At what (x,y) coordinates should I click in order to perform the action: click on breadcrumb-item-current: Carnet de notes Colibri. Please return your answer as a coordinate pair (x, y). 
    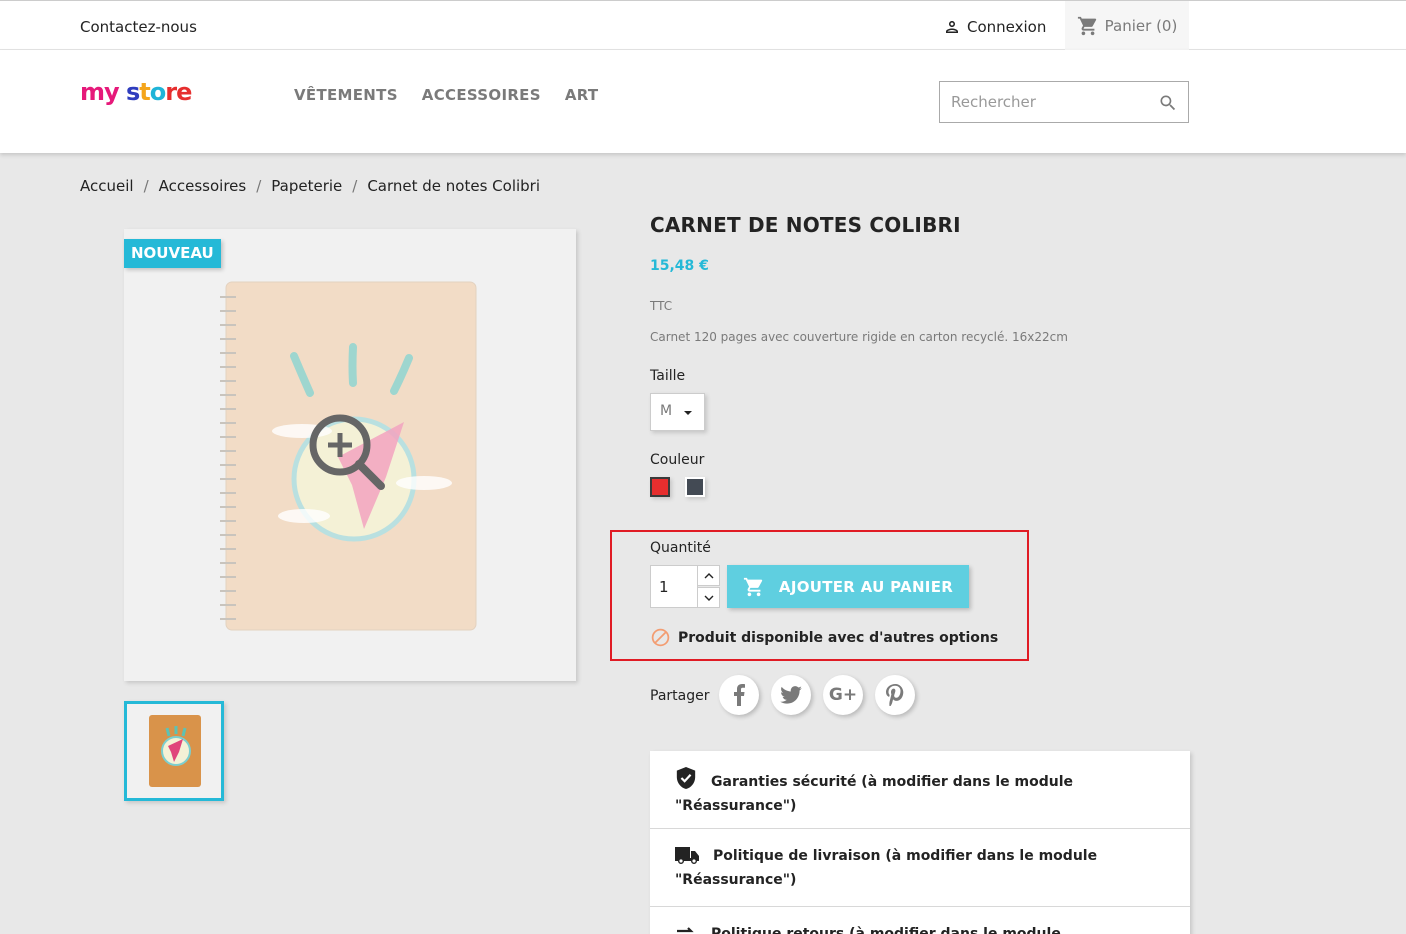
    Looking at the image, I should click on (454, 186).